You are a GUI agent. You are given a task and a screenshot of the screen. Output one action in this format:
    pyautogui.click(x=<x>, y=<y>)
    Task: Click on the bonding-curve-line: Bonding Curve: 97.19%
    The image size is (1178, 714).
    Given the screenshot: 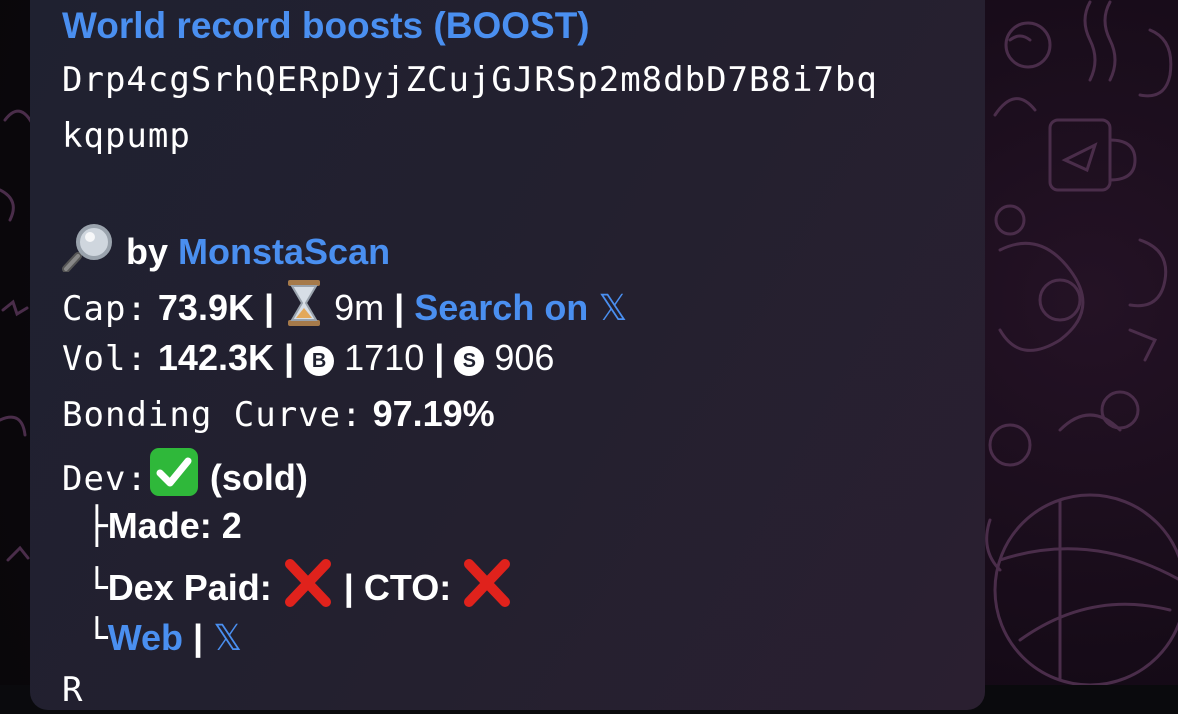 What is the action you would take?
    pyautogui.click(x=278, y=414)
    